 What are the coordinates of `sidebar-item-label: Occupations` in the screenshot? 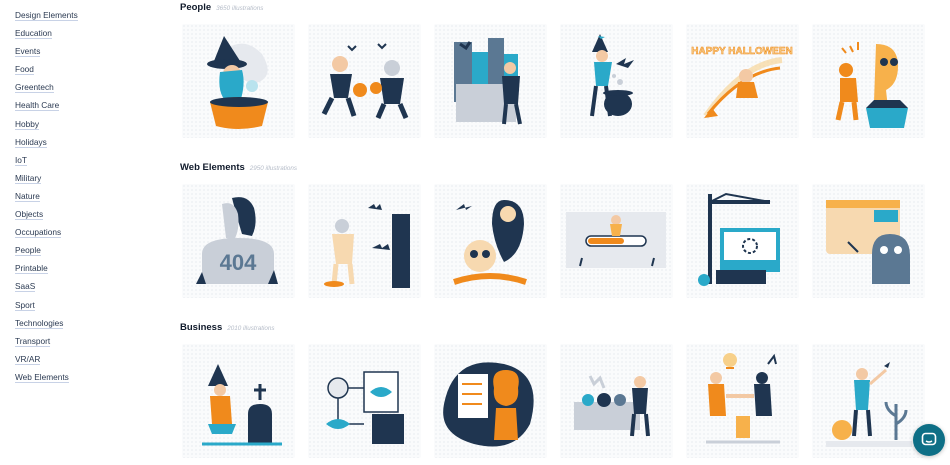 It's located at (38, 233).